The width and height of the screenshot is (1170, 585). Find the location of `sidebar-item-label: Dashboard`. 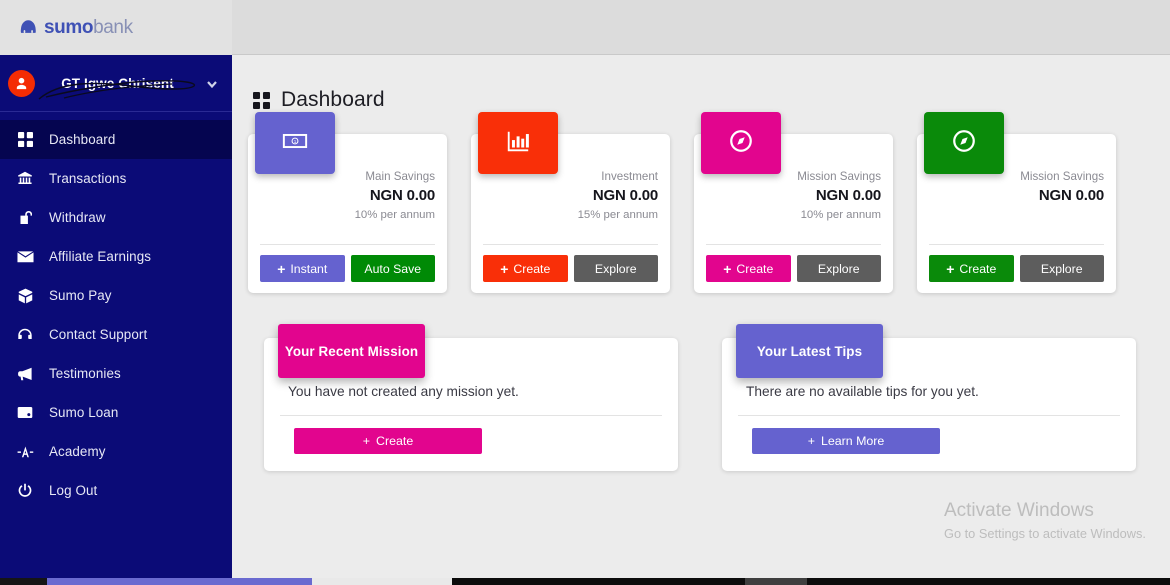

sidebar-item-label: Dashboard is located at coordinates (82, 139).